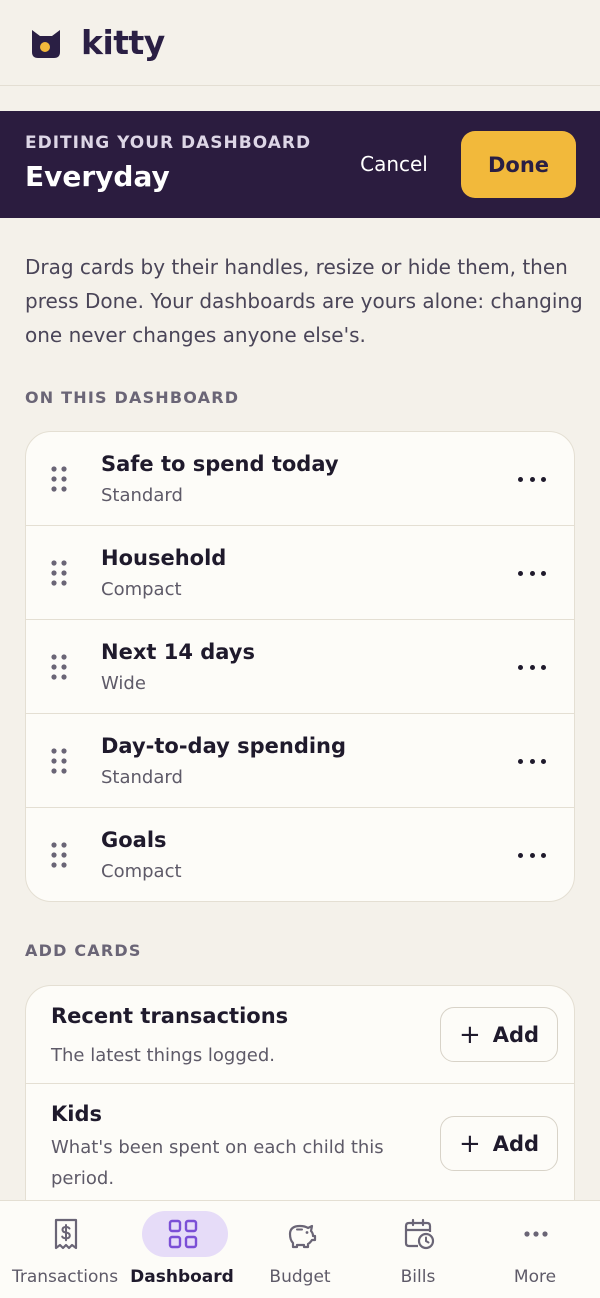 The width and height of the screenshot is (600, 1298). I want to click on dashboard-card-name: Safe to spend today, so click(220, 464).